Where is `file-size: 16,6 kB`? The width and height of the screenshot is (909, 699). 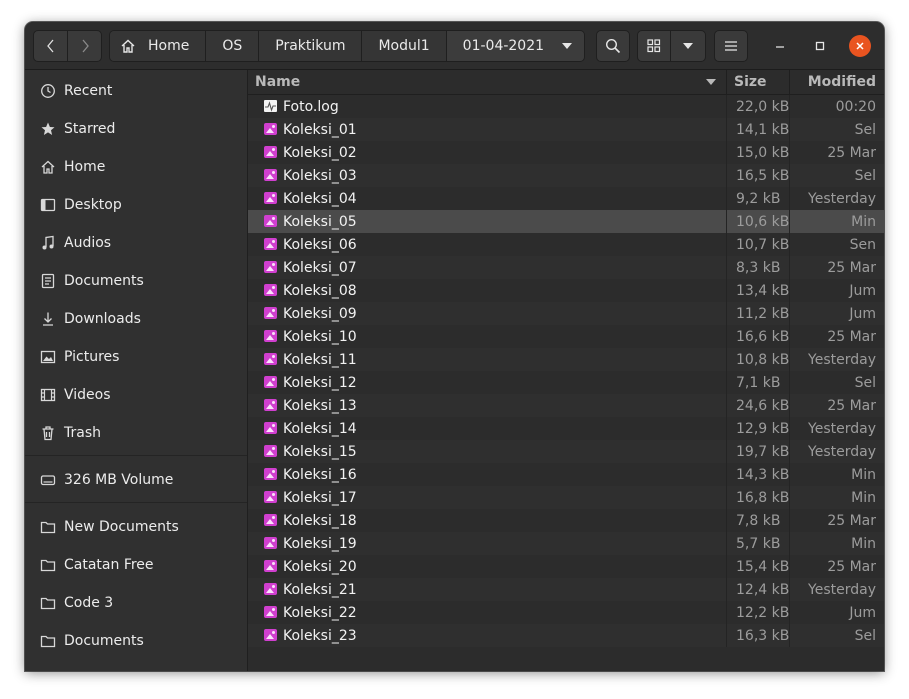 file-size: 16,6 kB is located at coordinates (763, 336).